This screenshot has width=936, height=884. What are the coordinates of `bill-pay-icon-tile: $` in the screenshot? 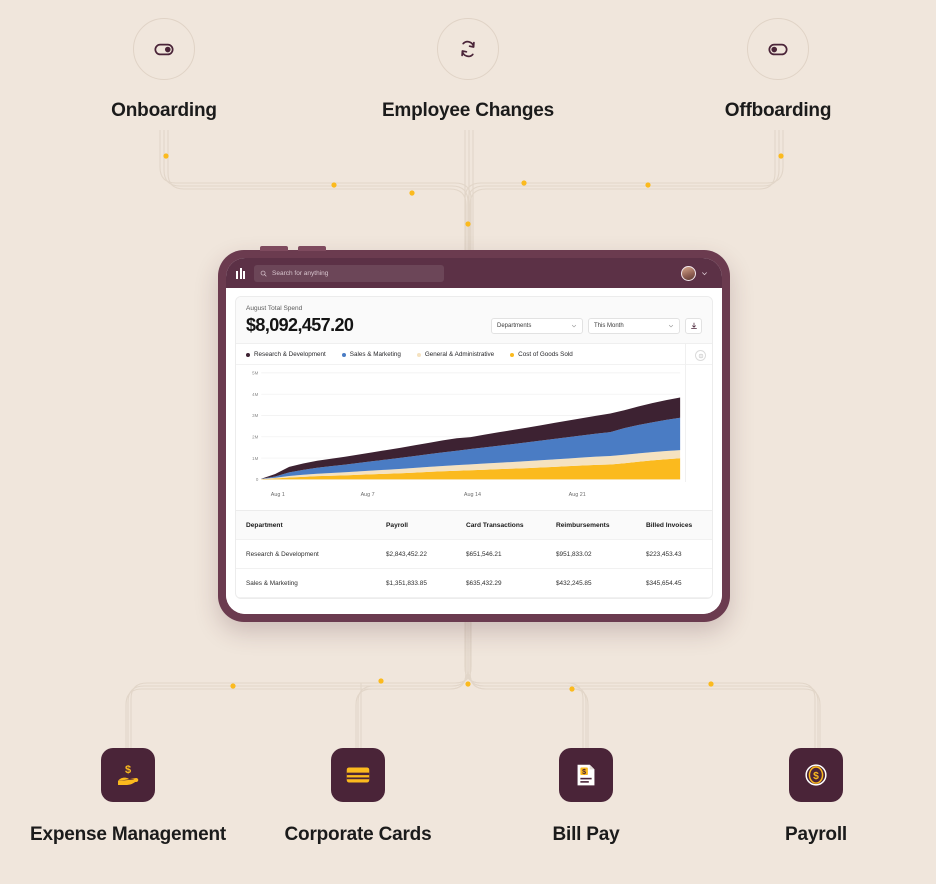 It's located at (586, 775).